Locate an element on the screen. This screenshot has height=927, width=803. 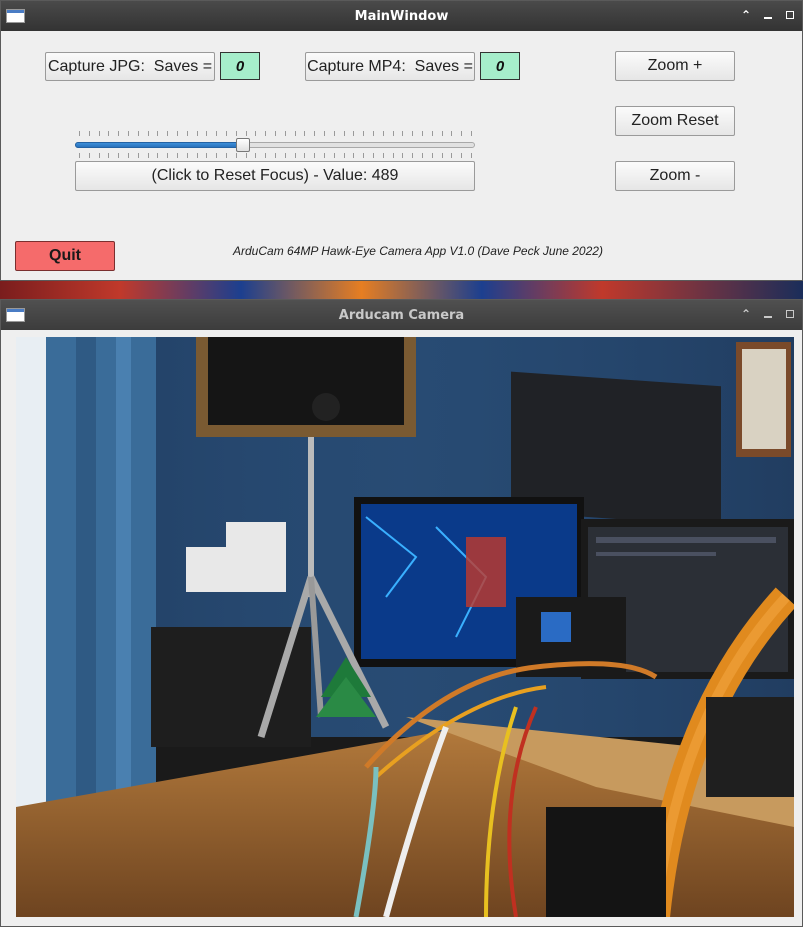
capture-mp4-button: Capture MP4: Saves = is located at coordinates (390, 66).